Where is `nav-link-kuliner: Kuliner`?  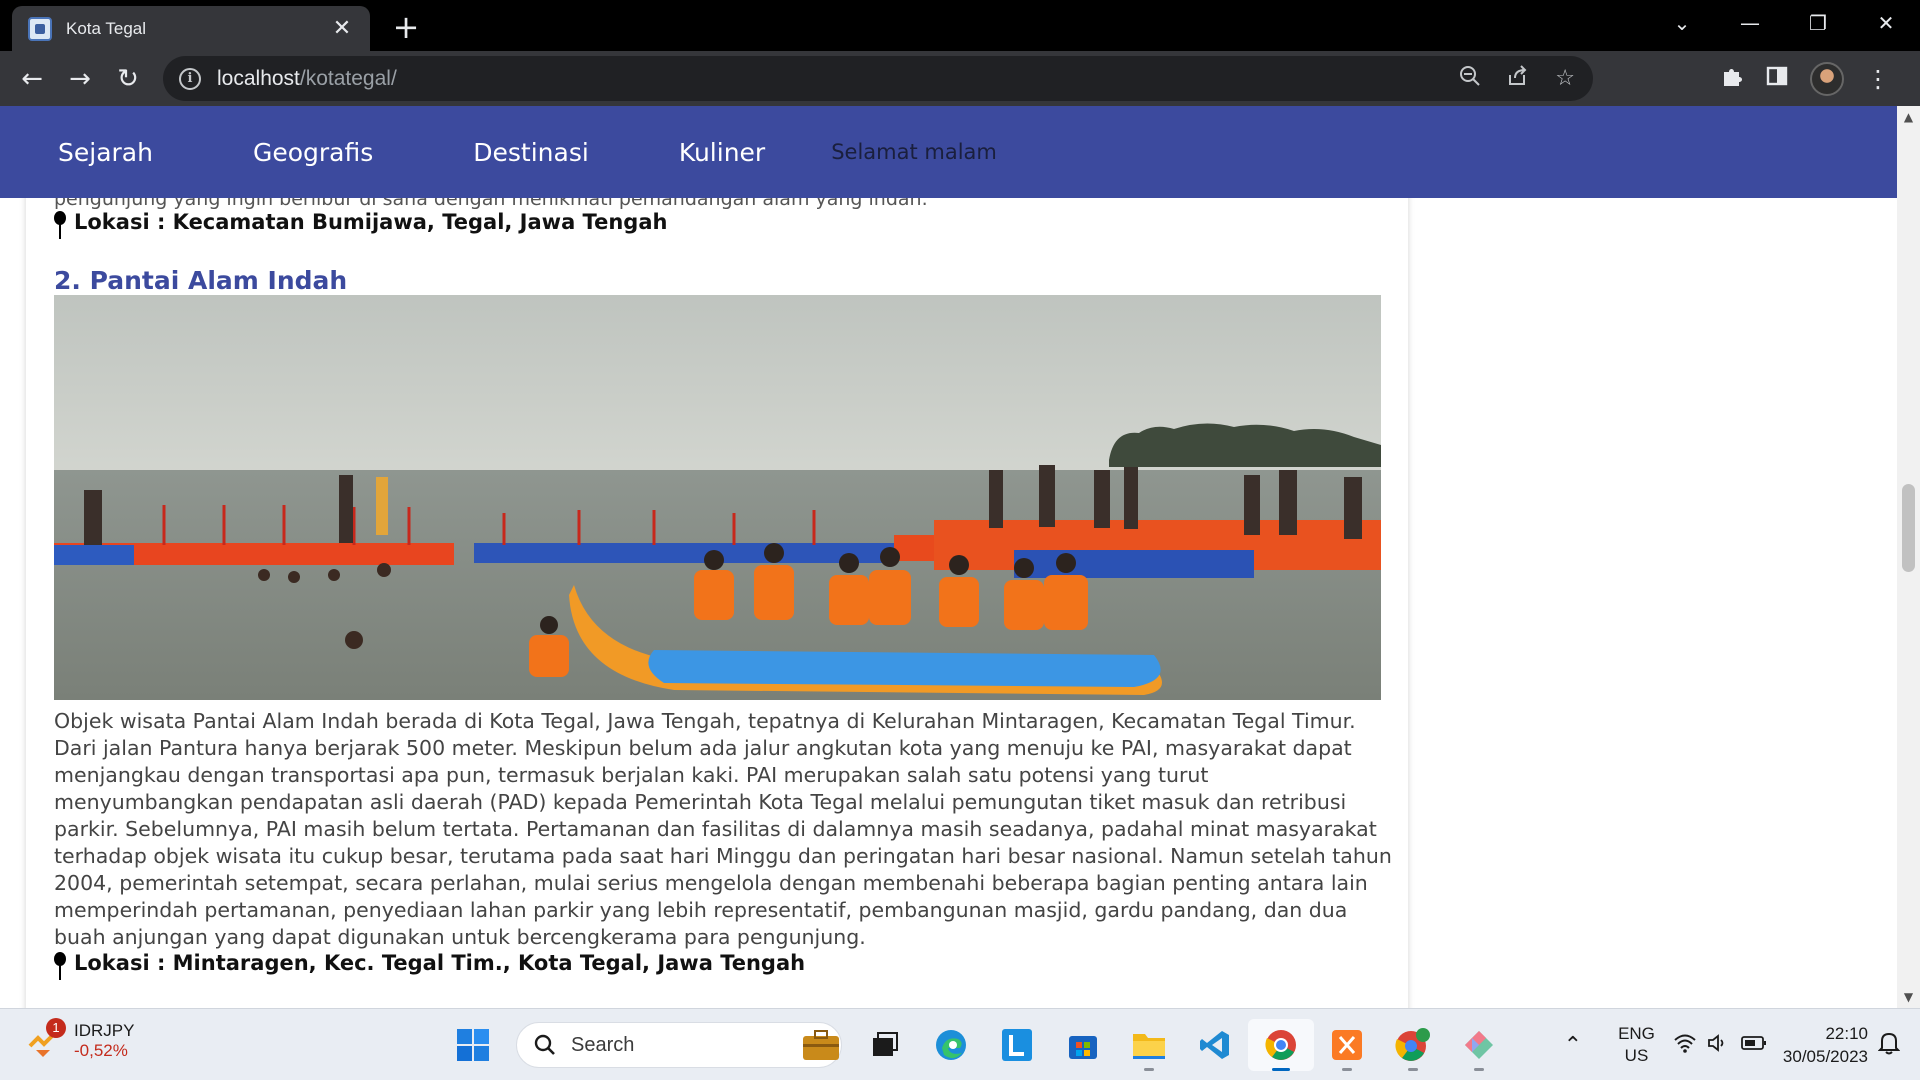
nav-link-kuliner: Kuliner is located at coordinates (722, 152).